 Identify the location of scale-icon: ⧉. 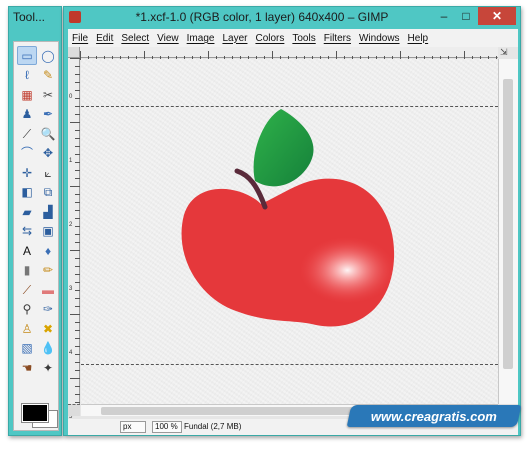
(48, 192).